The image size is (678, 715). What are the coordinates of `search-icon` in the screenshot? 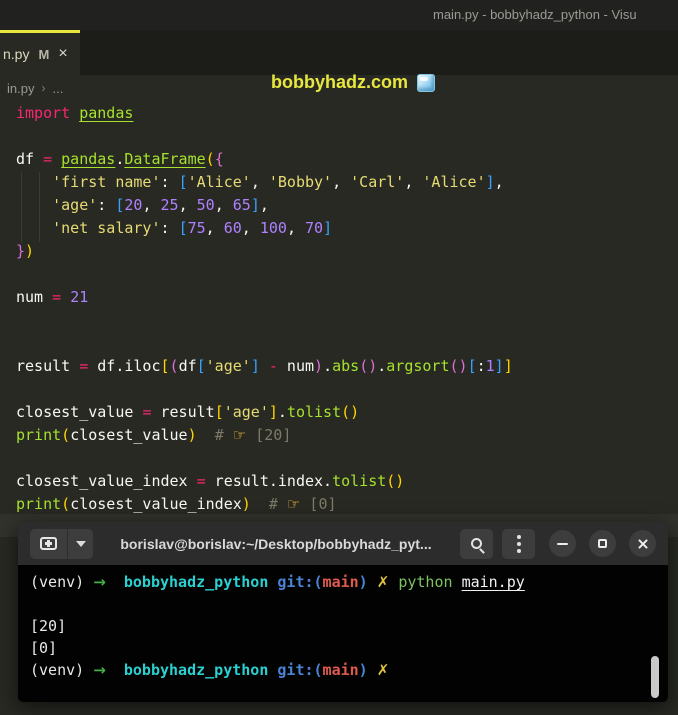 It's located at (476, 543).